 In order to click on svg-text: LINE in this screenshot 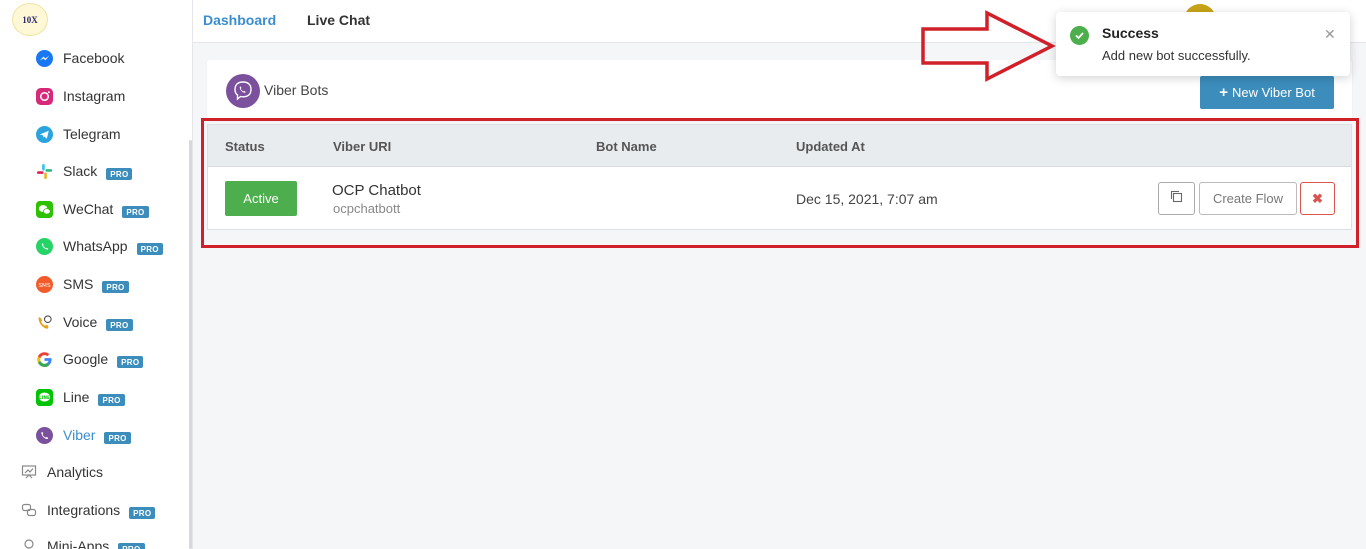, I will do `click(44, 398)`.